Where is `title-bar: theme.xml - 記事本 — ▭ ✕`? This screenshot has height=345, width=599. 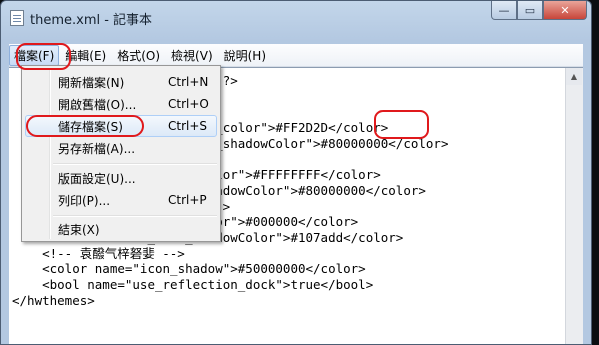
title-bar: theme.xml - 記事本 — ▭ ✕ is located at coordinates (296, 21).